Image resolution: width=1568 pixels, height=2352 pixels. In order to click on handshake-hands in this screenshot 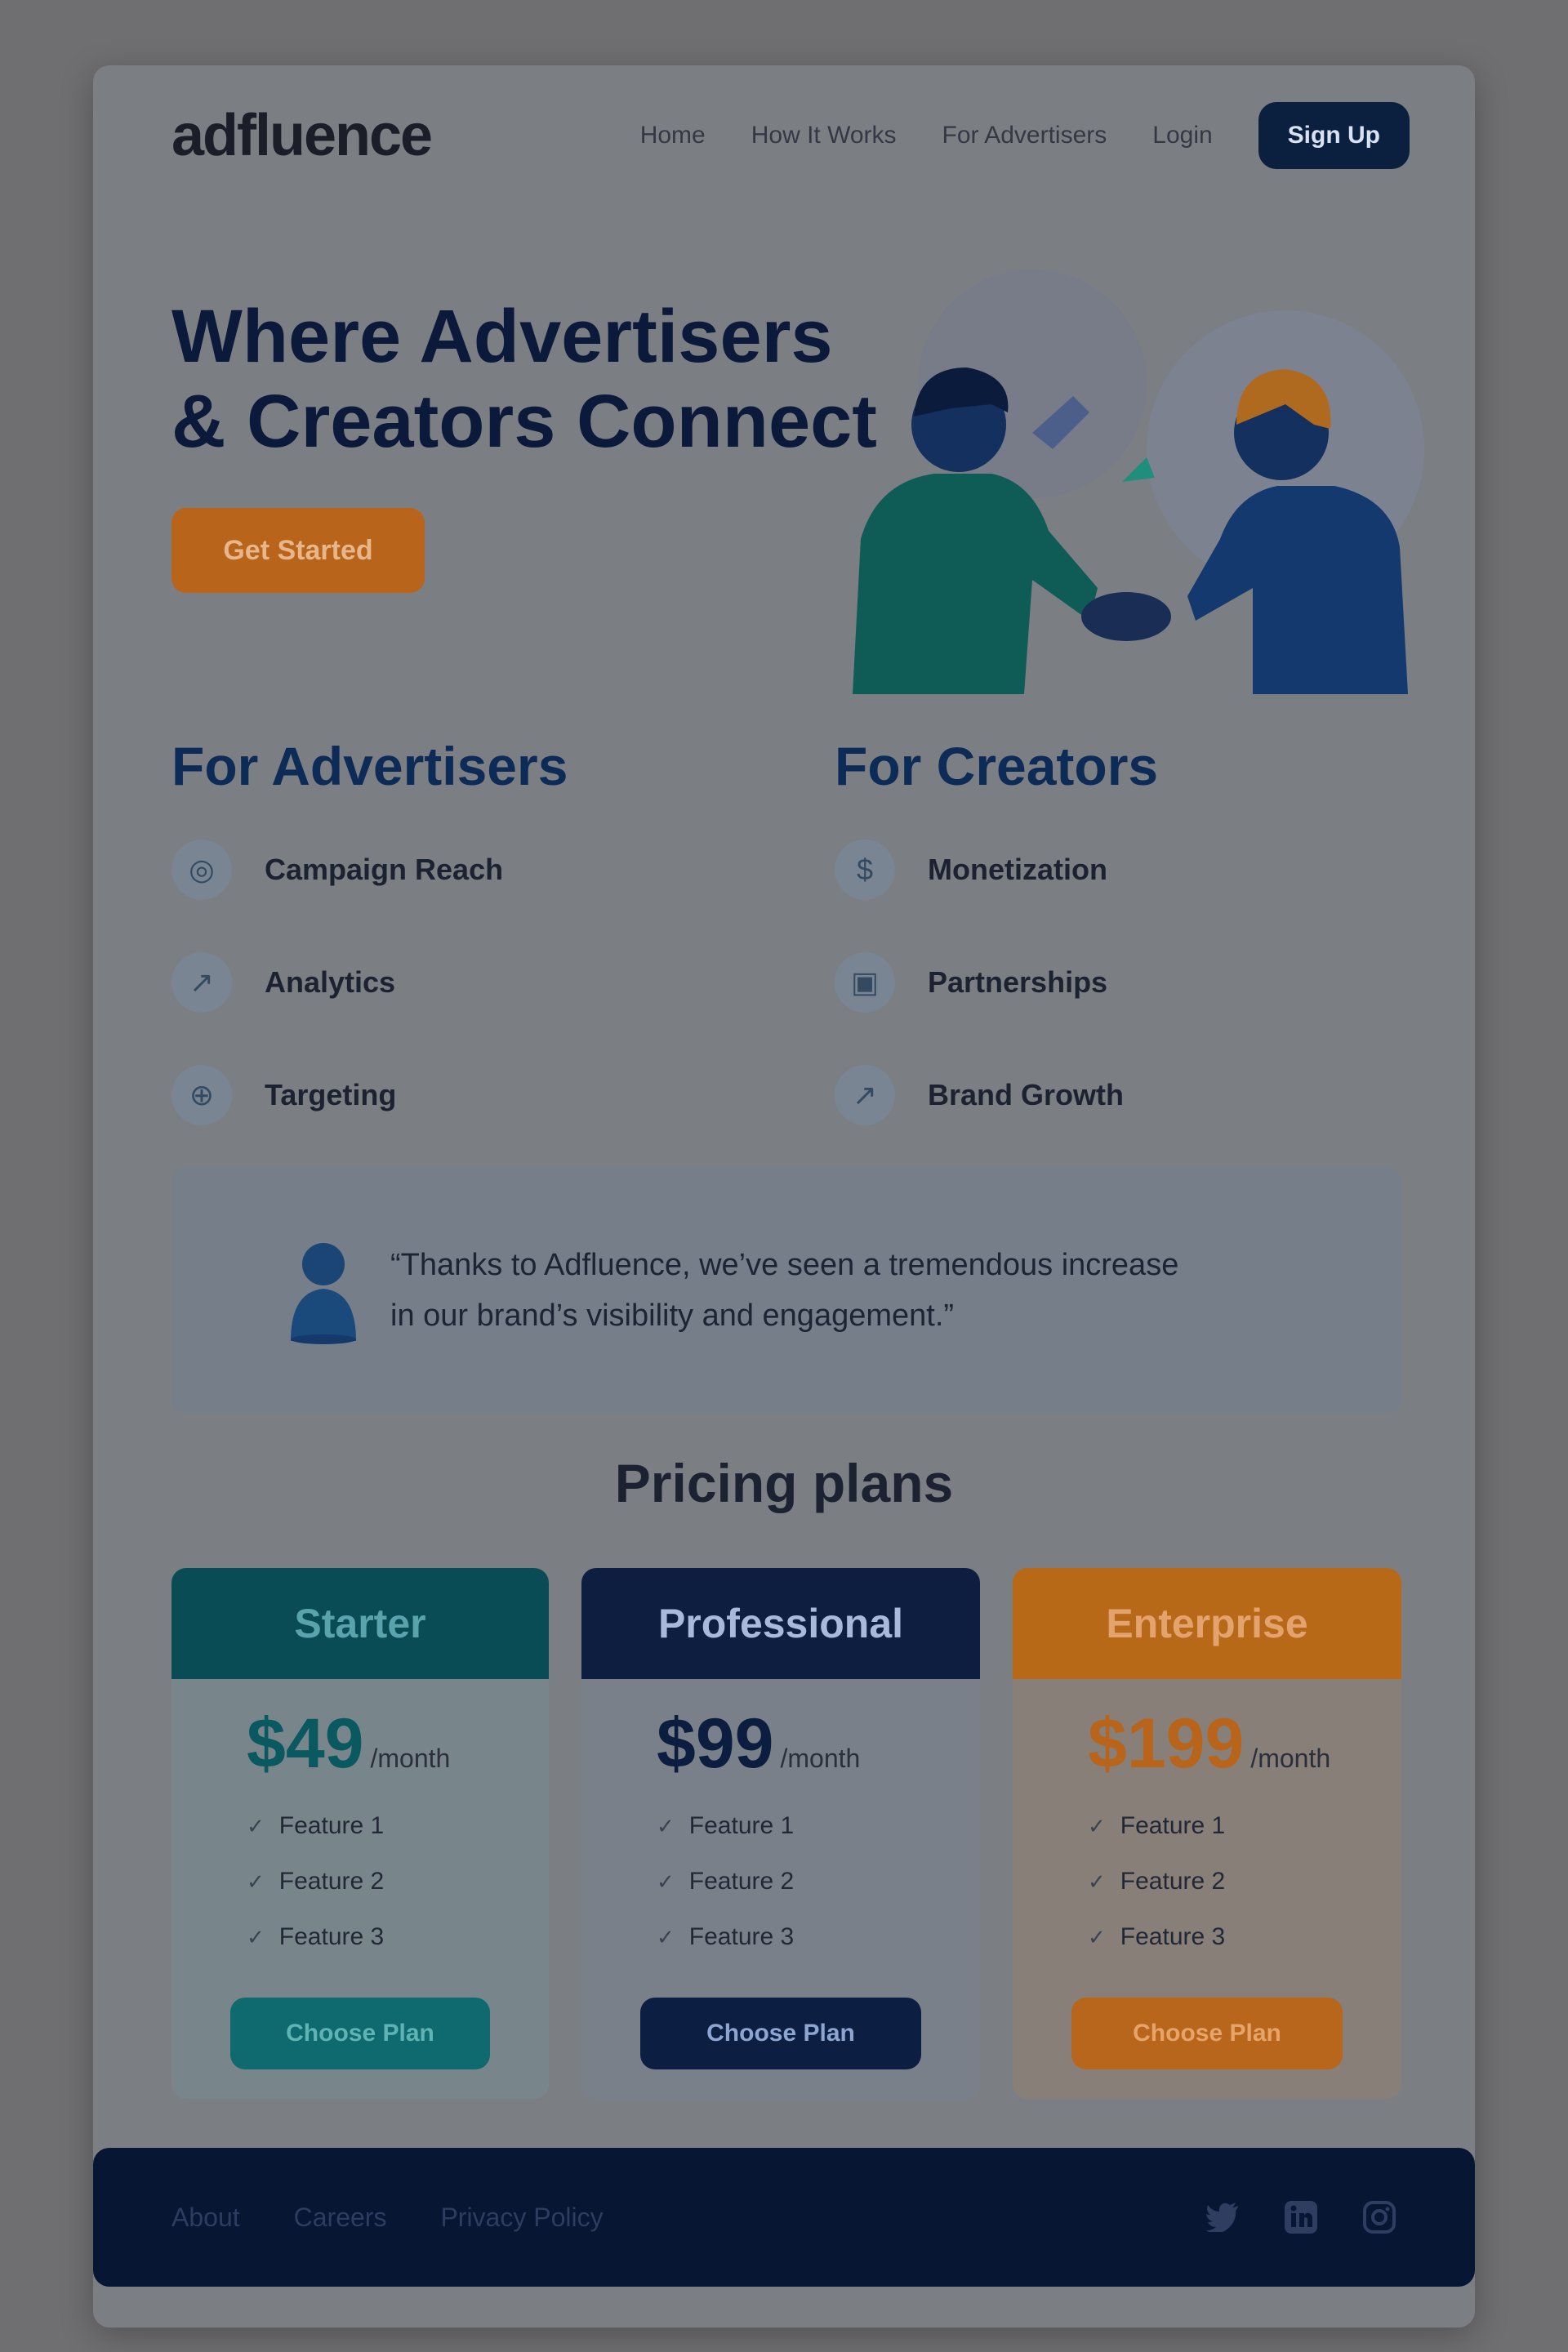, I will do `click(1126, 616)`.